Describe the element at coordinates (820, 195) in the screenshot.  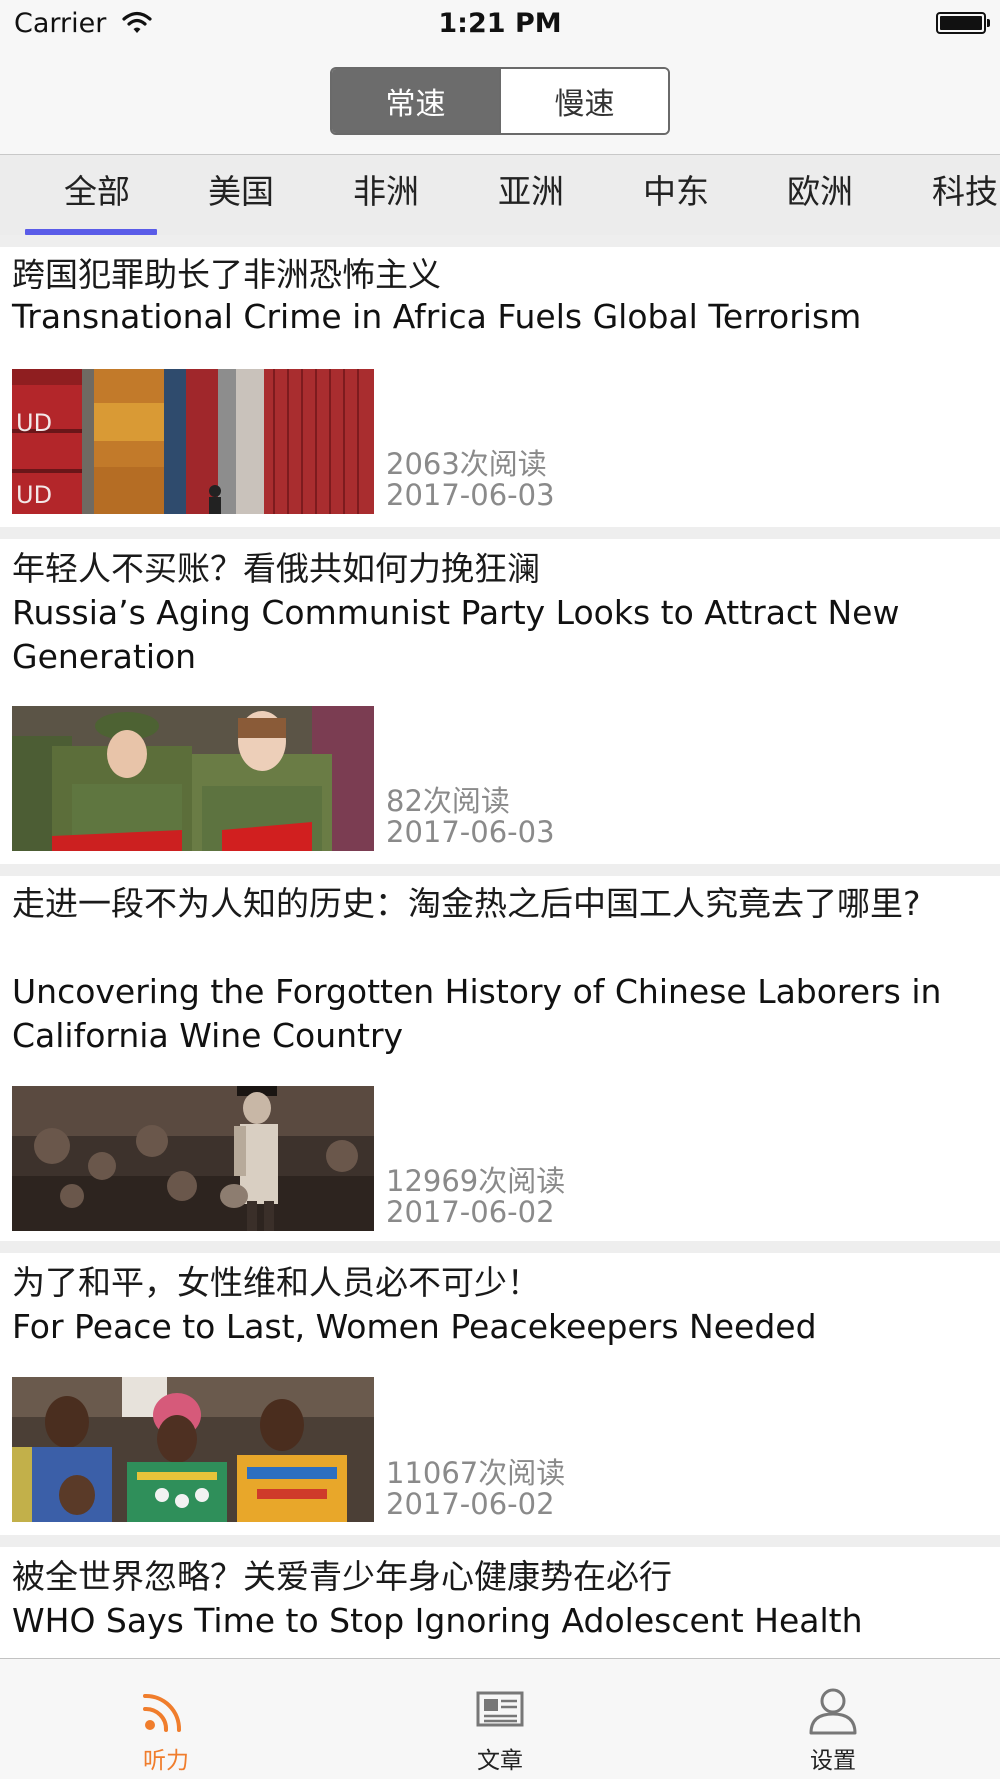
I see `tab-europe: 欧洲` at that location.